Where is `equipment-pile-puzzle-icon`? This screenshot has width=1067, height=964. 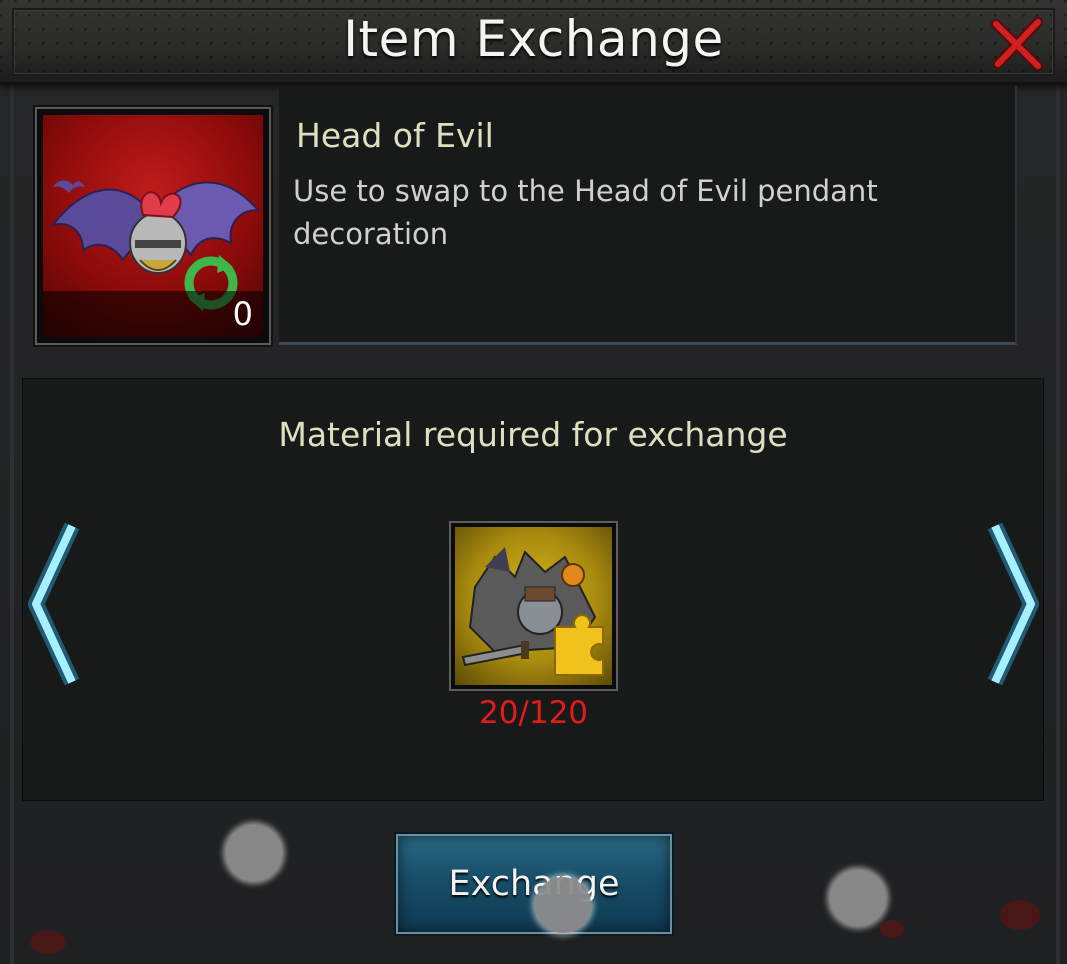 equipment-pile-puzzle-icon is located at coordinates (533, 606).